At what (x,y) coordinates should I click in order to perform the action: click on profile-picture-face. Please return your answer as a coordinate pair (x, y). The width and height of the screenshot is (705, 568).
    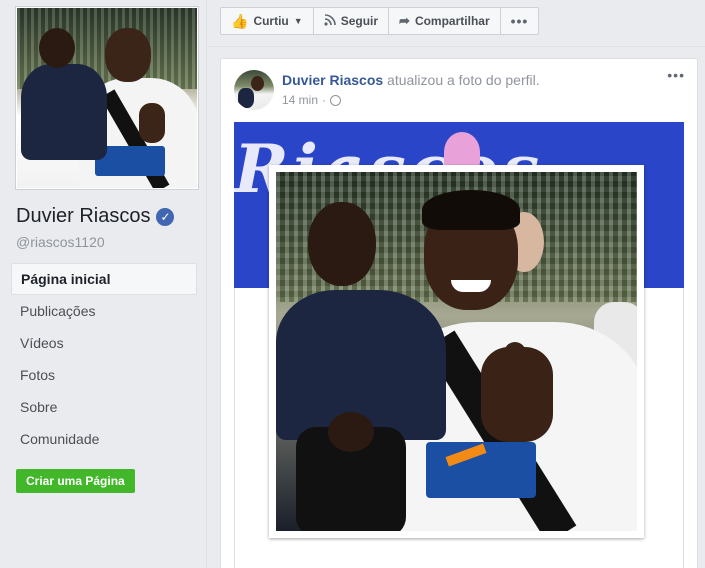
    Looking at the image, I should click on (128, 55).